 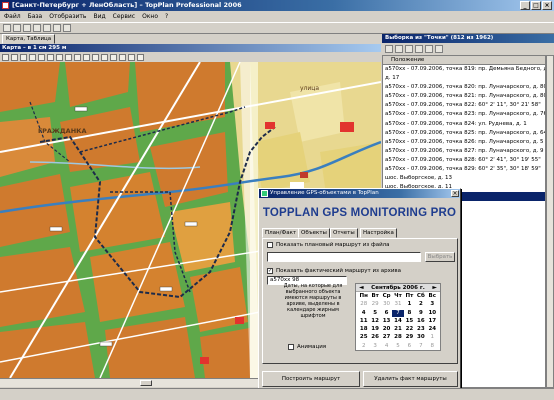 What do you see at coordinates (410, 379) in the screenshot?
I see `delete-fact-routes-button: Удалить факт маршруты` at bounding box center [410, 379].